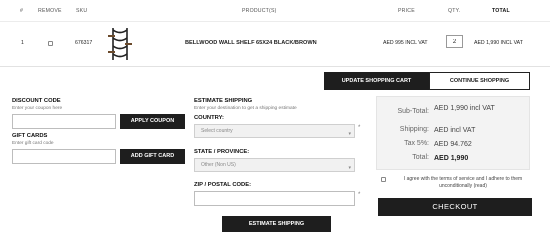 The height and width of the screenshot is (242, 550). I want to click on coupon-input, so click(64, 121).